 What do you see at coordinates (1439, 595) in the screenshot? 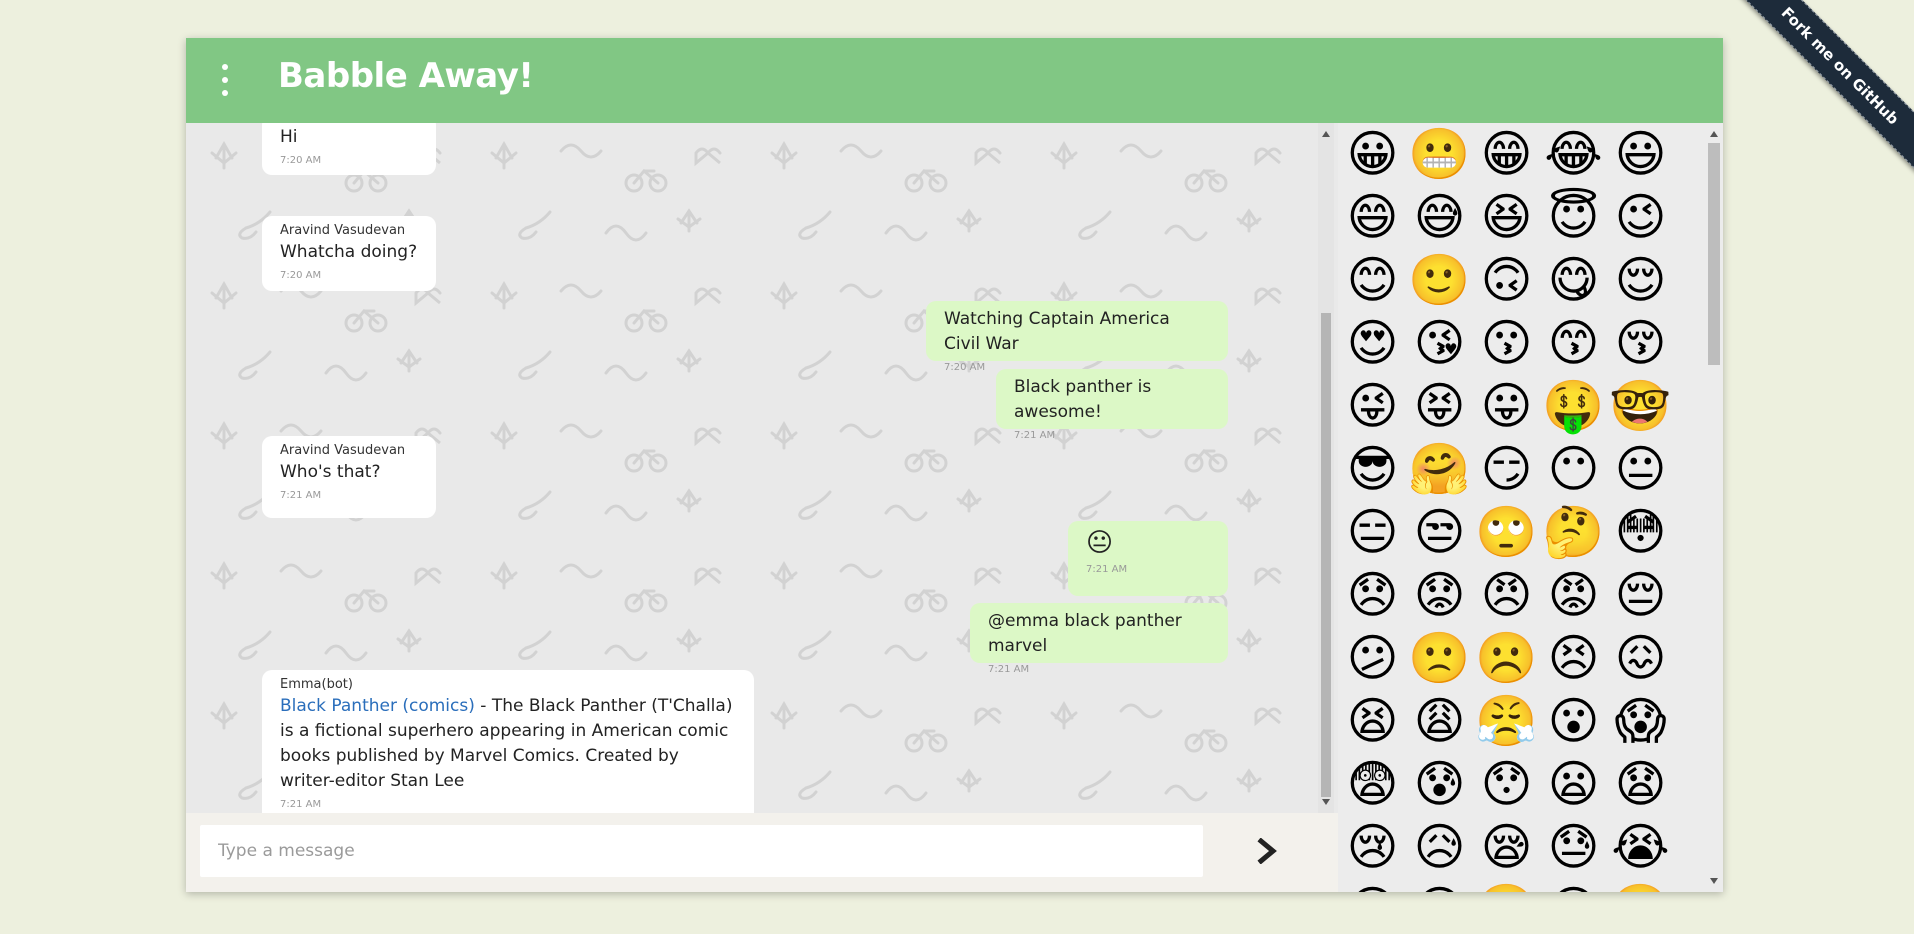
I see `emoji-option: 😟` at bounding box center [1439, 595].